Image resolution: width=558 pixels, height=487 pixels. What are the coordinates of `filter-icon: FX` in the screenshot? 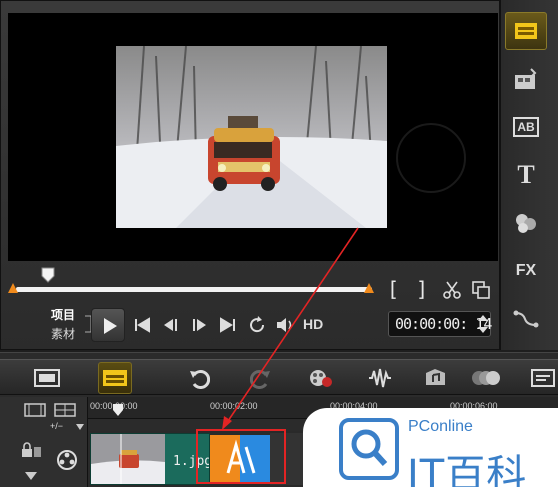 It's located at (526, 271).